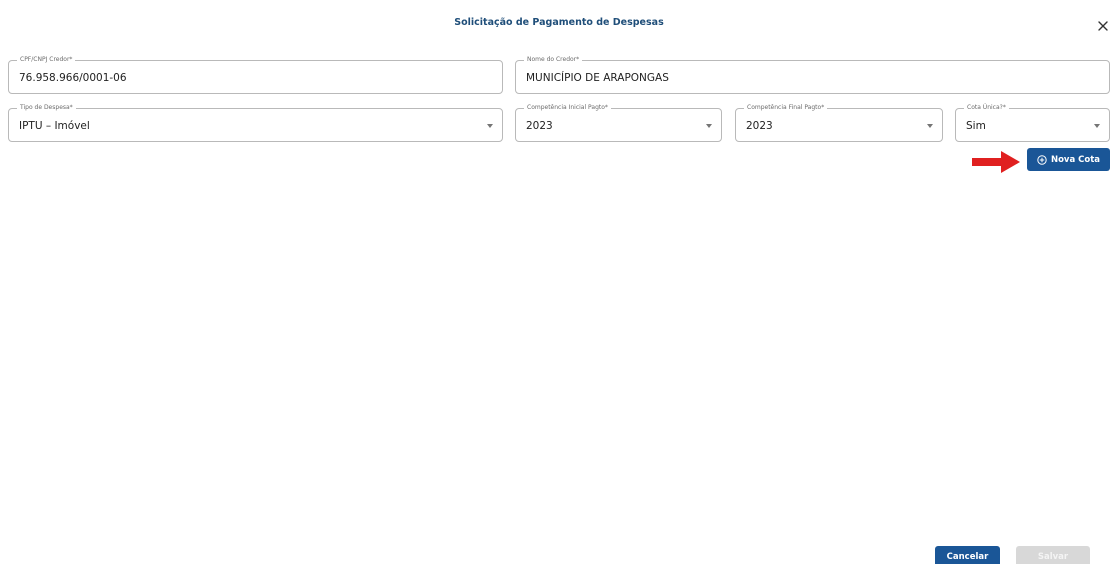 The image size is (1118, 564). I want to click on new-quota-button: Nova Cota, so click(1068, 159).